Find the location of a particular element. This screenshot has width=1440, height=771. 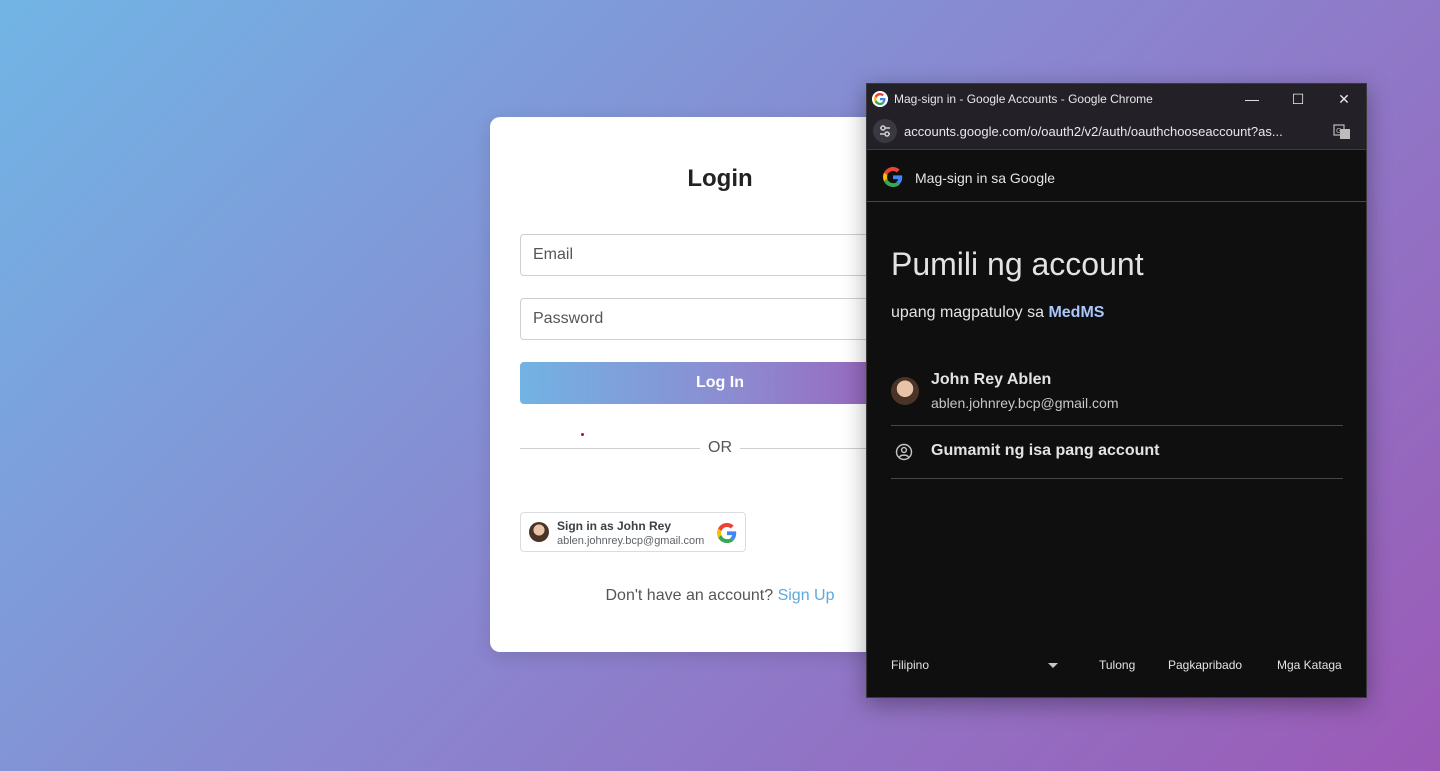

use-another-account-item: Gumamit ng isa pang account is located at coordinates (1117, 452).